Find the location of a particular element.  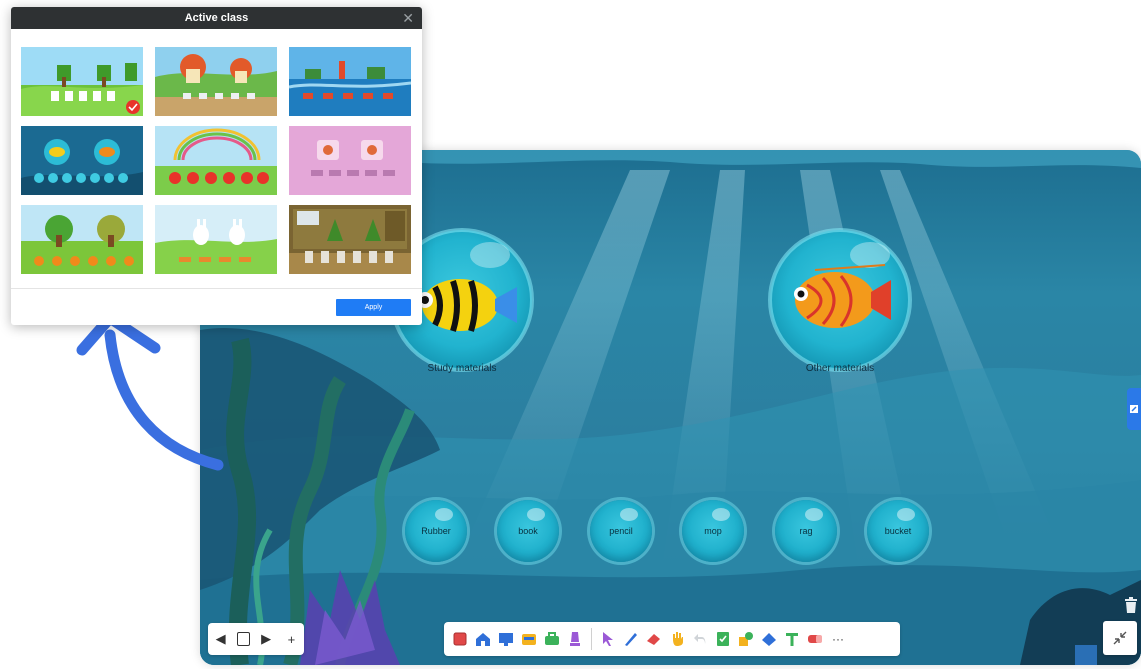

template-thumb-underwater-fish is located at coordinates (82, 160).